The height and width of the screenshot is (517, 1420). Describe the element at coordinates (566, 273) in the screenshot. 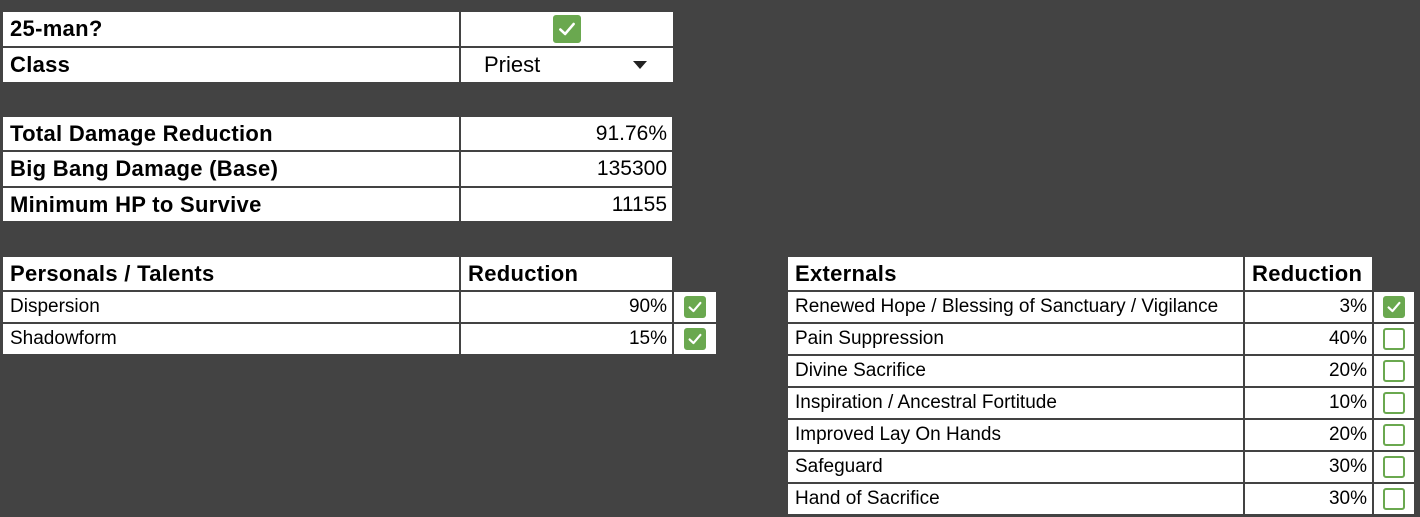

I see `personals-header-reduction: Reduction` at that location.